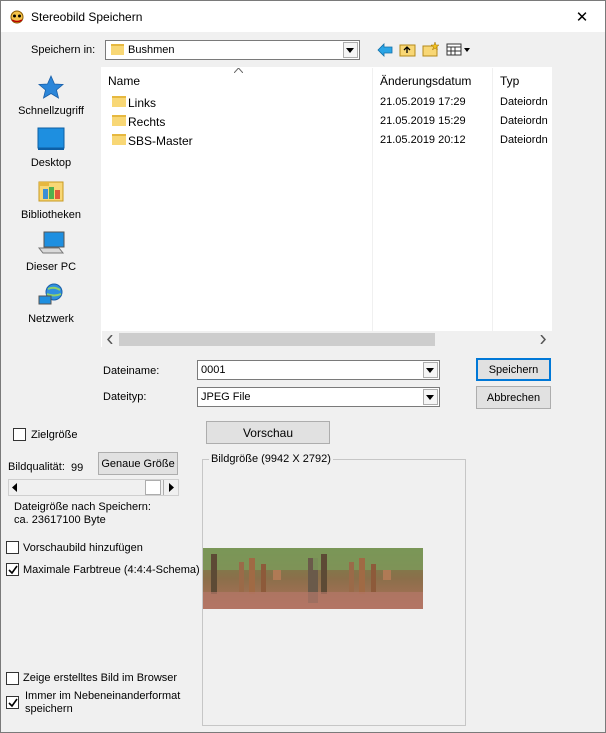 The width and height of the screenshot is (606, 733). I want to click on stereo-preview-image, so click(313, 578).